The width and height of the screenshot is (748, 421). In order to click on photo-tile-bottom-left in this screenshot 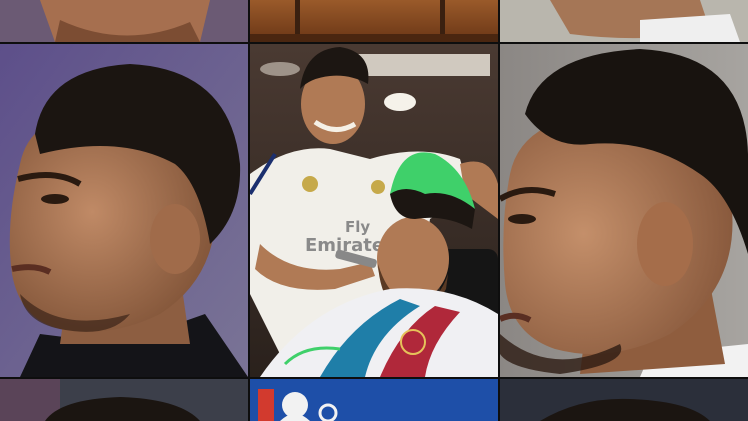, I will do `click(124, 400)`.